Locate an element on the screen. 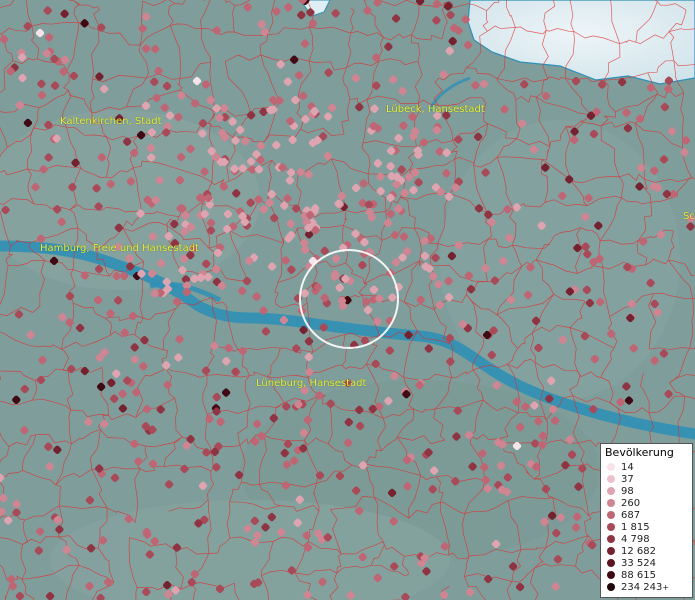  legend-item: 1 815 is located at coordinates (646, 527).